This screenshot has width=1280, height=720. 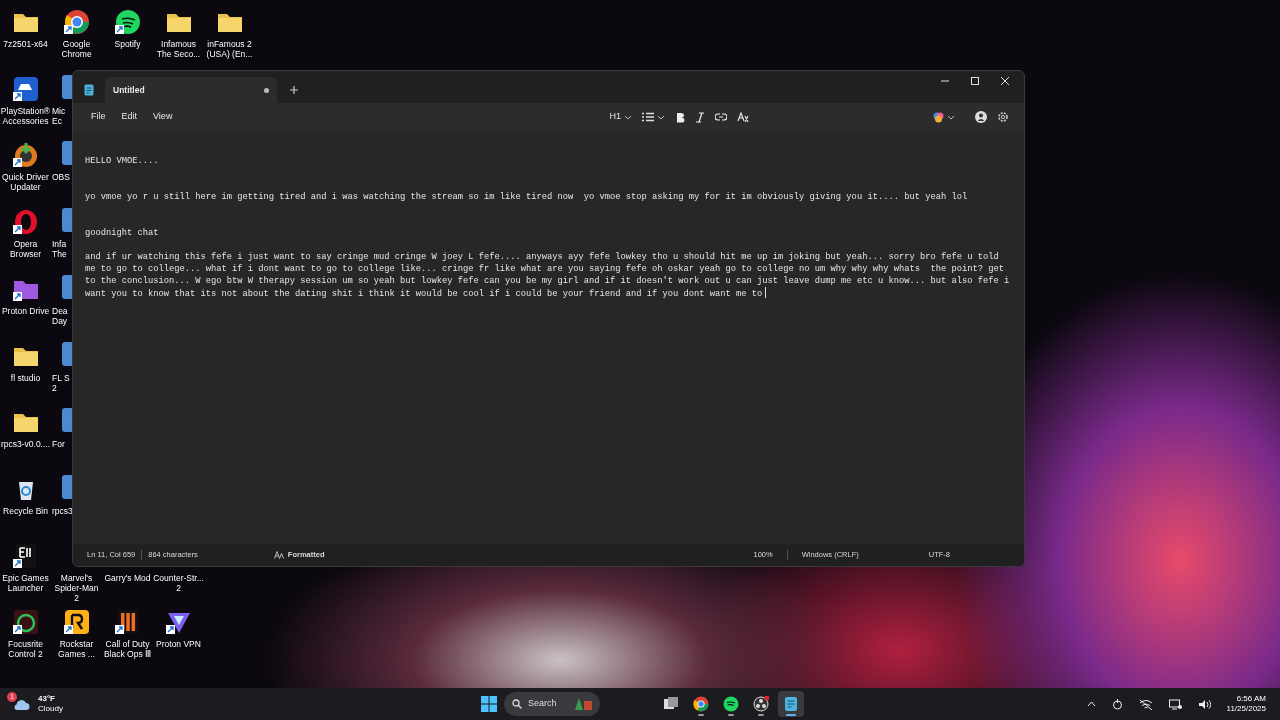 What do you see at coordinates (61, 382) in the screenshot?
I see `icon-label: FL S 2` at bounding box center [61, 382].